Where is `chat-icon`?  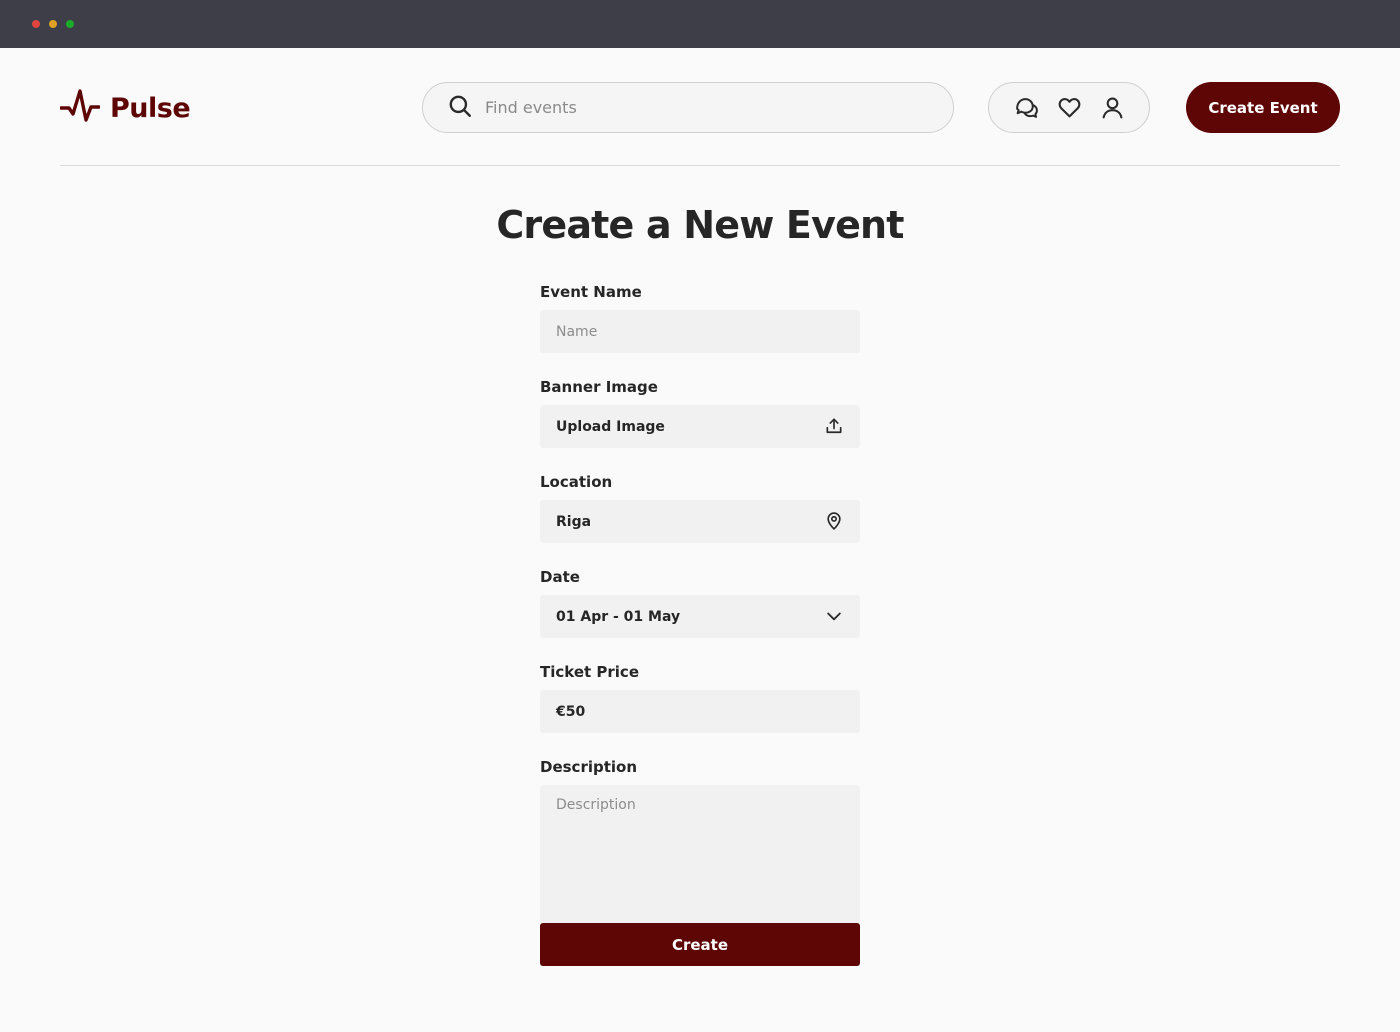 chat-icon is located at coordinates (1026, 107).